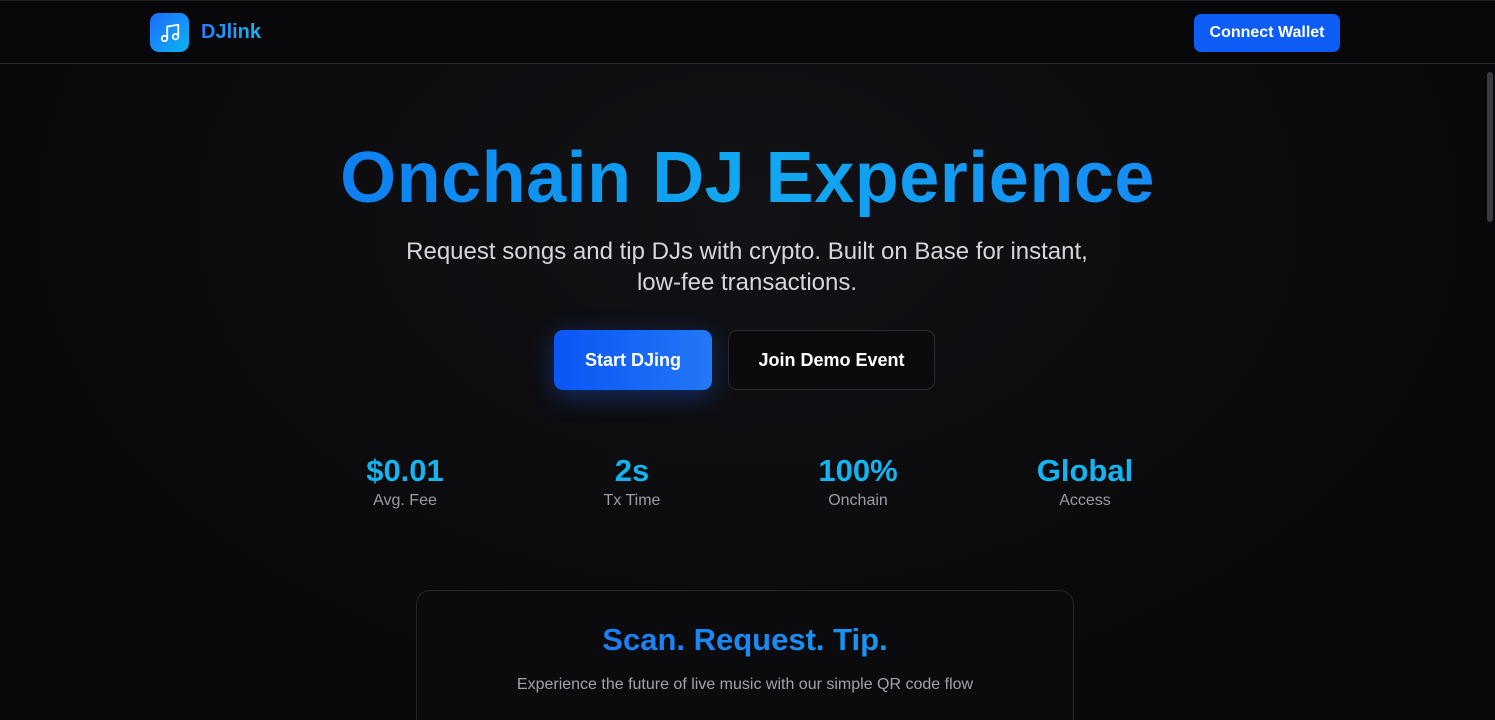 The image size is (1495, 720). I want to click on stat-tx-time: 2s Tx Time, so click(632, 481).